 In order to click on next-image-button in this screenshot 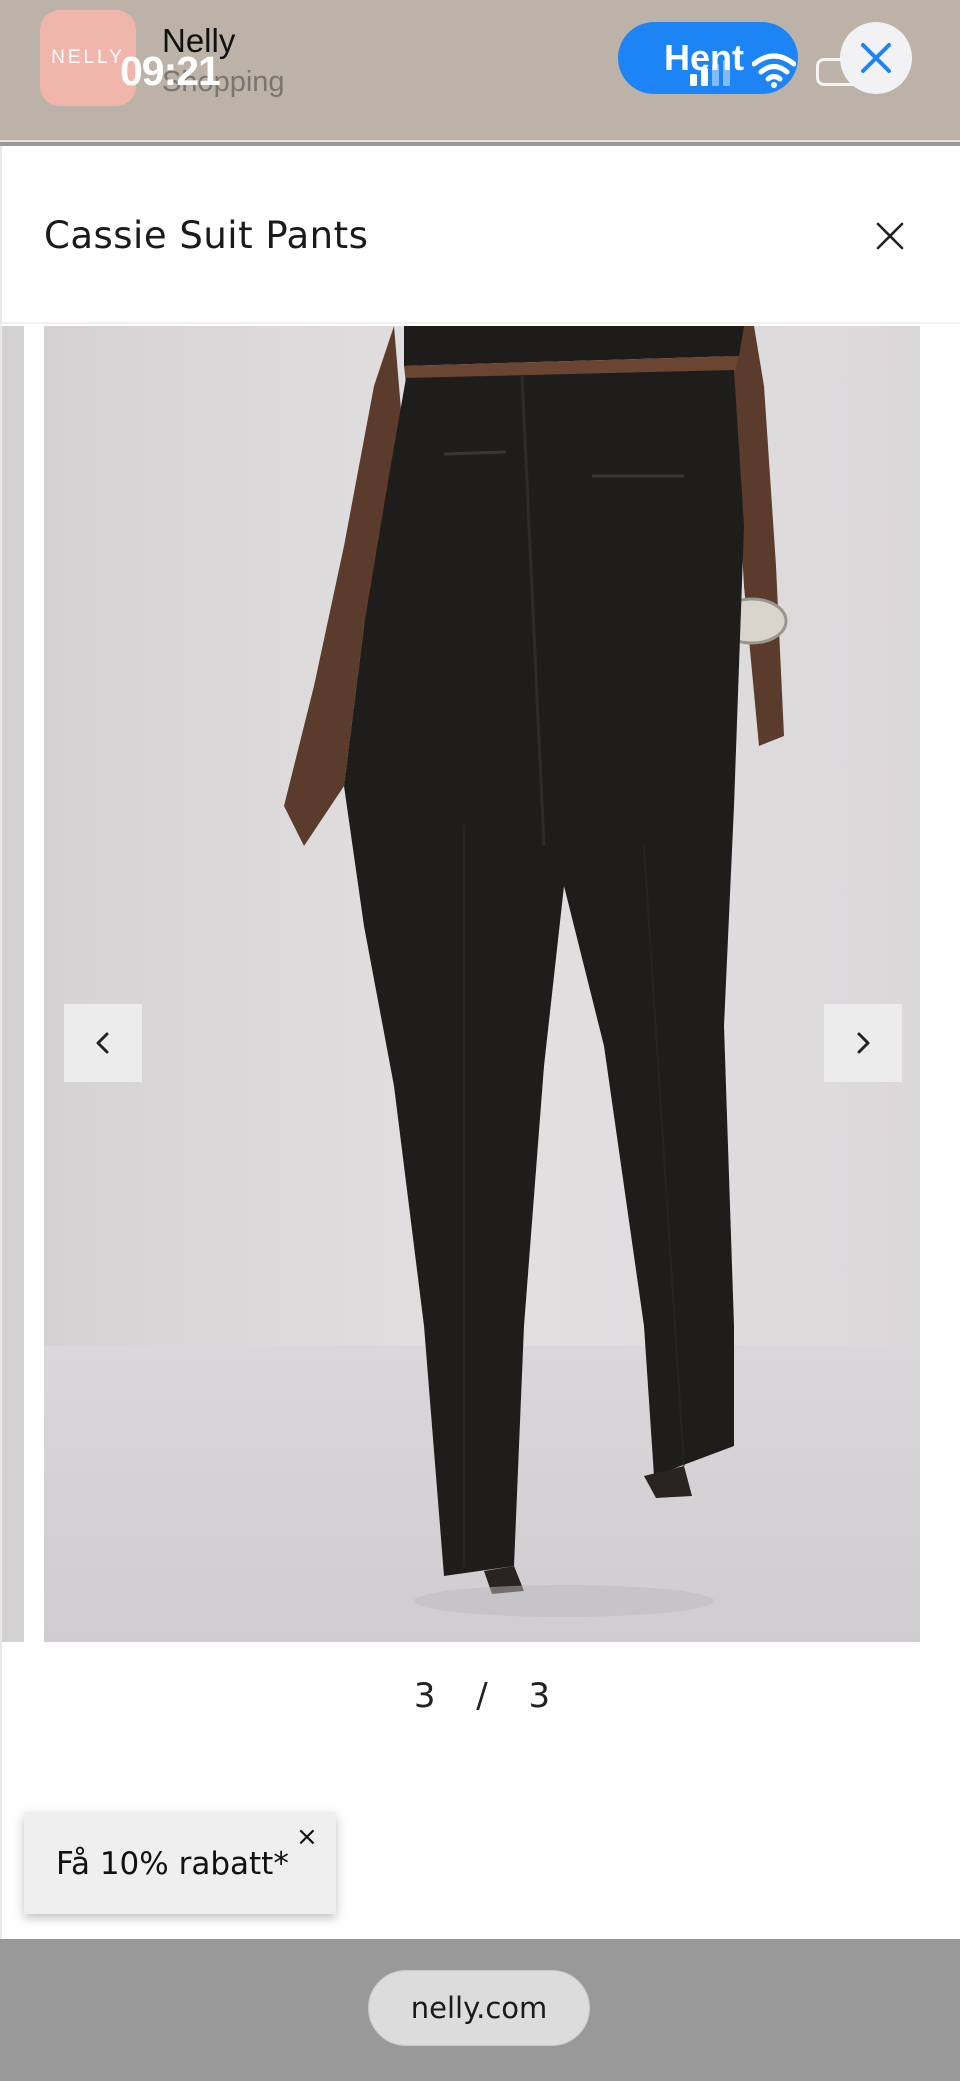, I will do `click(863, 1043)`.